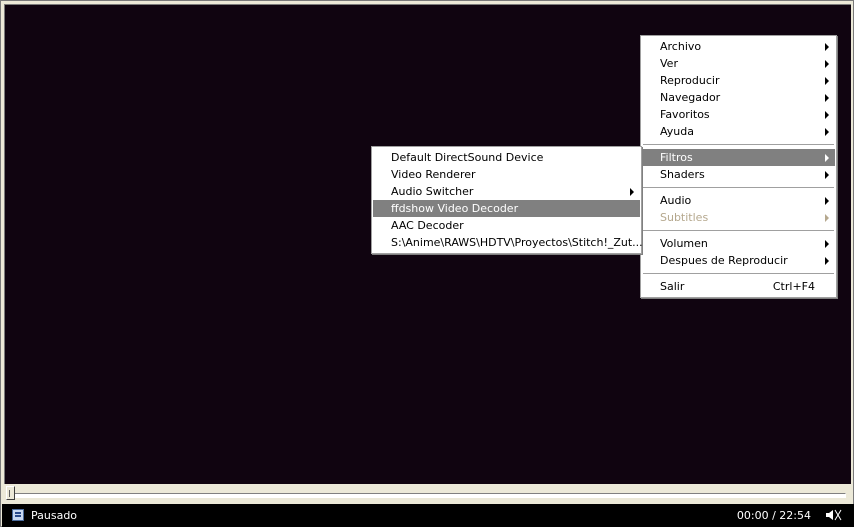 The height and width of the screenshot is (527, 854). I want to click on menu-item-label: Ayuda, so click(677, 131).